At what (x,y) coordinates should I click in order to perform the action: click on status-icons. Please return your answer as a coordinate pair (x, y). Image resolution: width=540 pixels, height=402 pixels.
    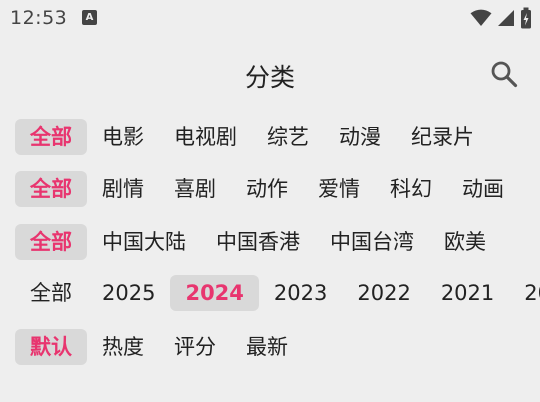
    Looking at the image, I should click on (501, 18).